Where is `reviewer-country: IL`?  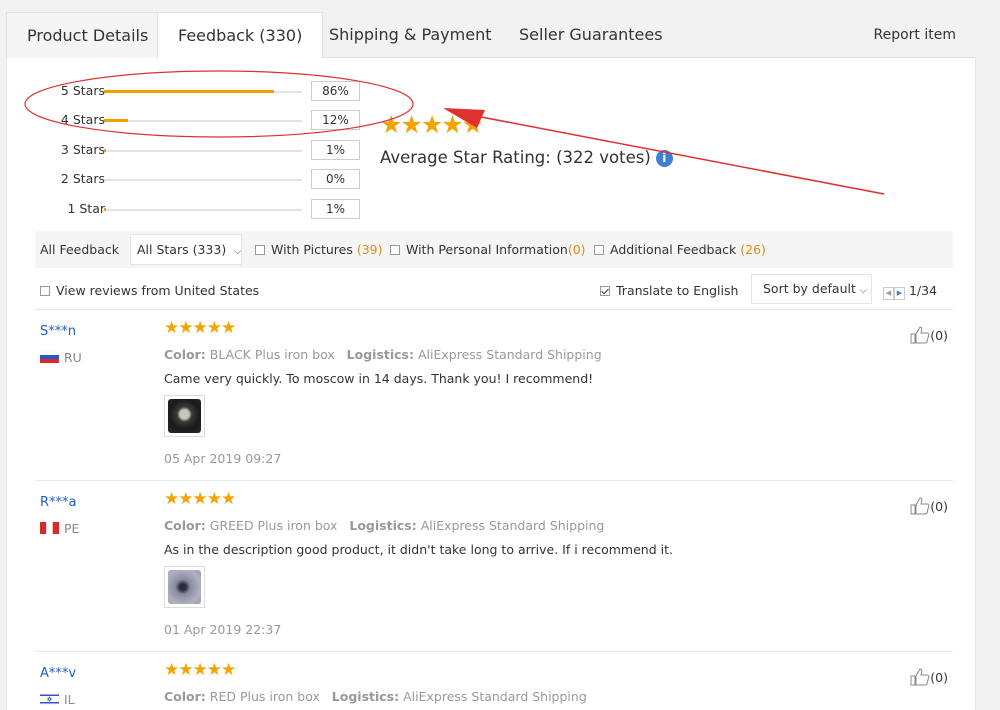
reviewer-country: IL is located at coordinates (57, 699).